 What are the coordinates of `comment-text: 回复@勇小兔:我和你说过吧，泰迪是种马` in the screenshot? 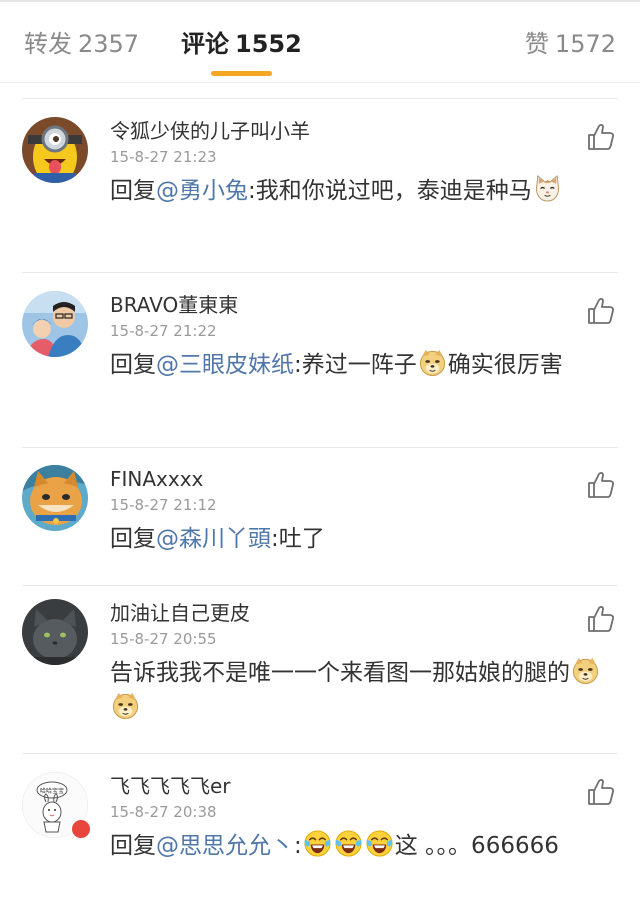 It's located at (345, 191).